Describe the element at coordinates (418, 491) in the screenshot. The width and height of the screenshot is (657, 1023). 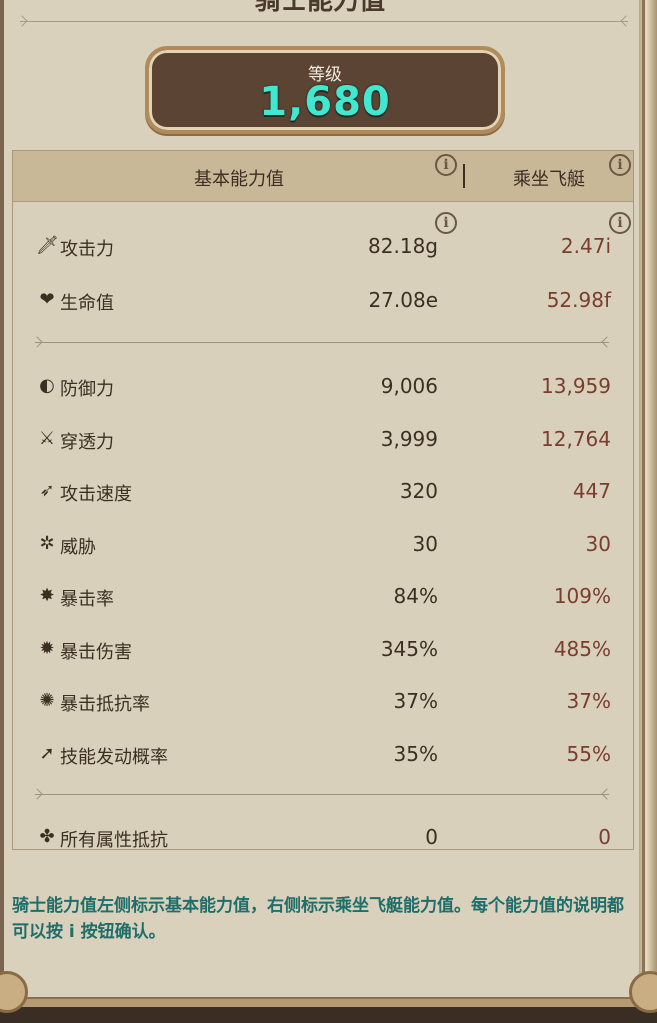
I see `stat-base-value: 320` at that location.